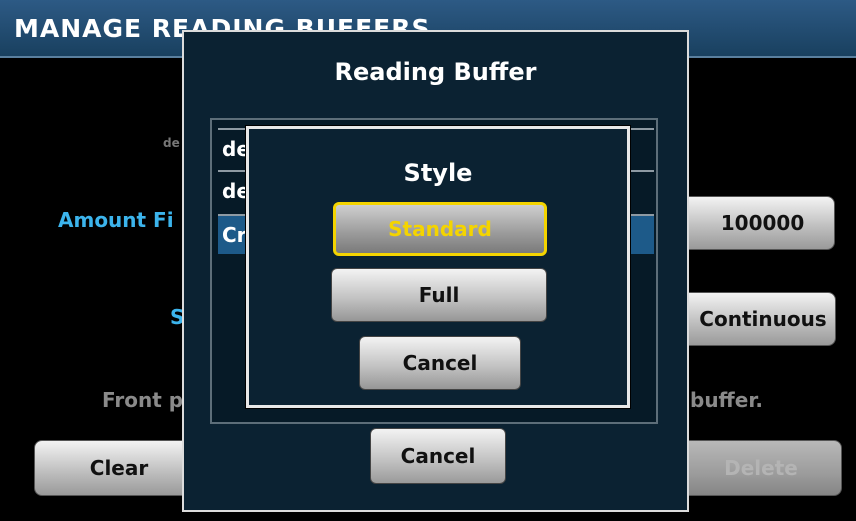 The width and height of the screenshot is (856, 521). Describe the element at coordinates (438, 173) in the screenshot. I see `style-dialog-title: Style` at that location.